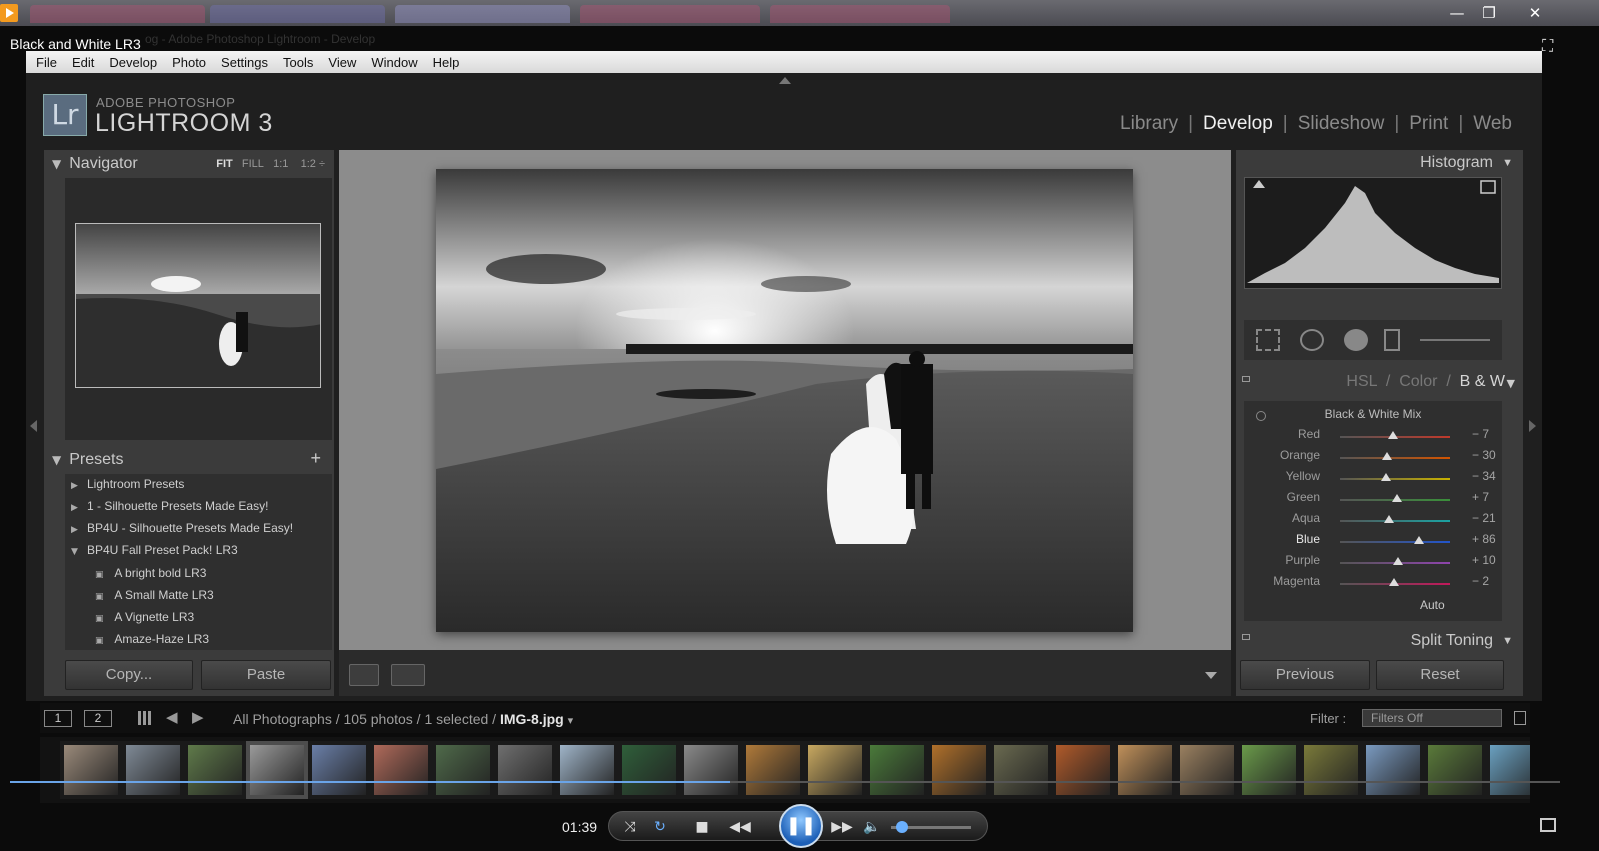 The image size is (1599, 851). Describe the element at coordinates (785, 782) in the screenshot. I see `video-progress-bar` at that location.